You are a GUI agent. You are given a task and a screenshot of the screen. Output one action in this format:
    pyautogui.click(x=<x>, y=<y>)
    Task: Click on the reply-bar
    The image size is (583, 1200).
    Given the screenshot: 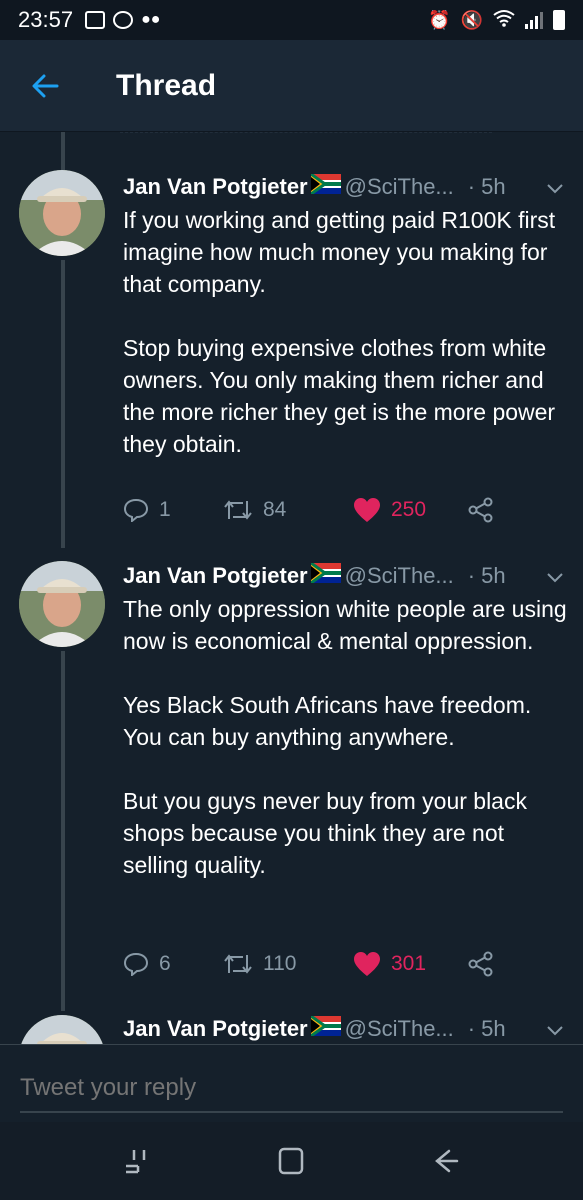 What is the action you would take?
    pyautogui.click(x=291, y=1083)
    